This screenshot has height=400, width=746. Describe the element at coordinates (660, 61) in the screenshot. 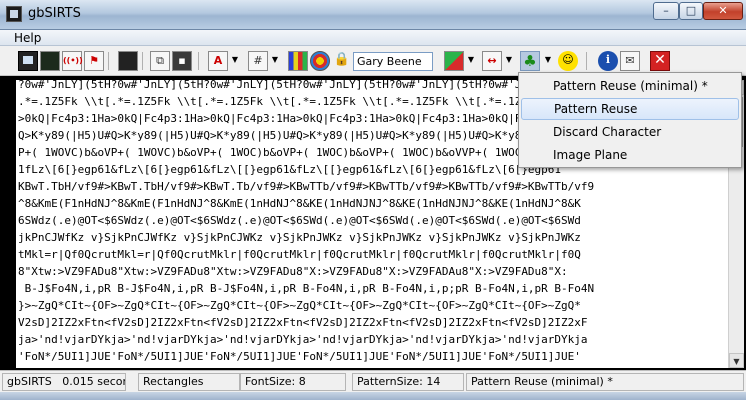

I see `exit-icon: ✕` at that location.